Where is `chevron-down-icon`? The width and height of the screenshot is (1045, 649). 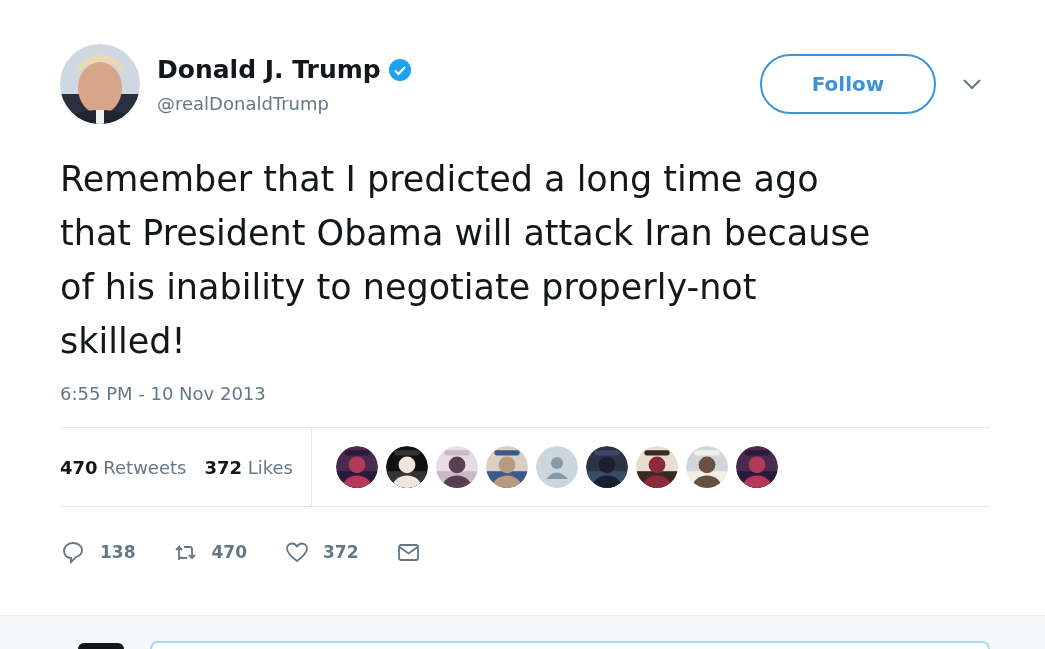 chevron-down-icon is located at coordinates (972, 84).